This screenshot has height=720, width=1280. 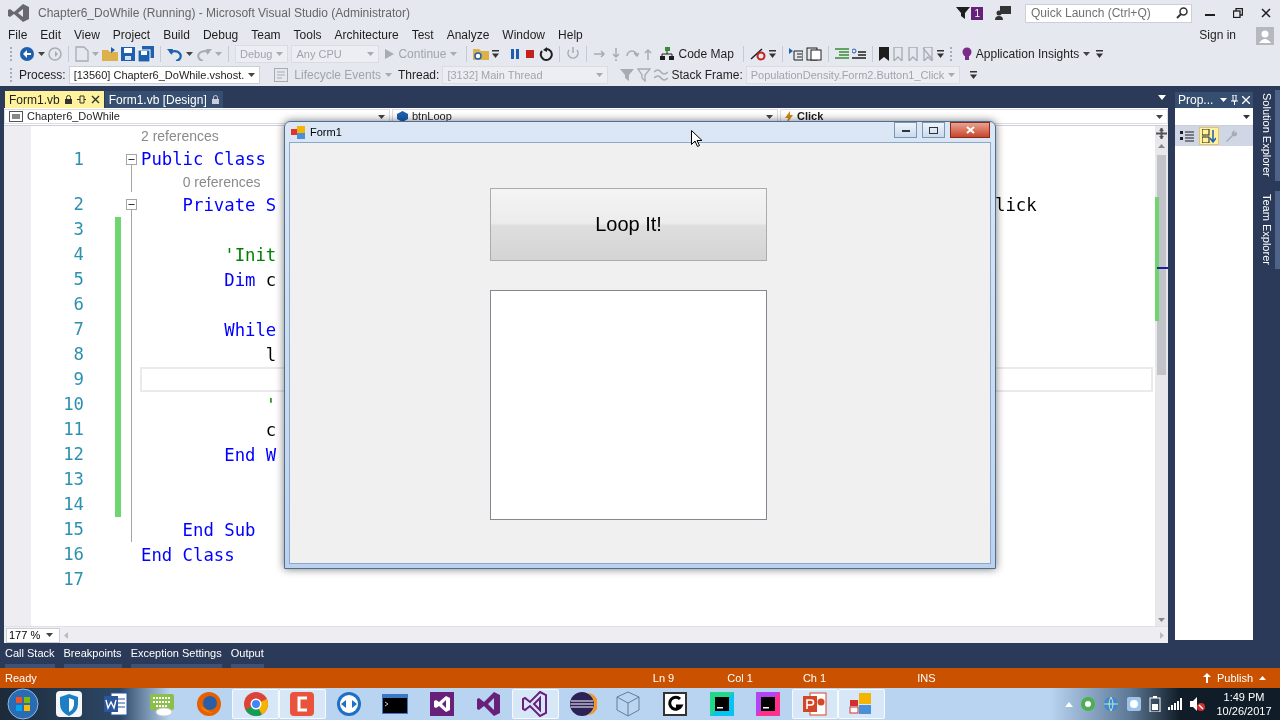 I want to click on search-icon, so click(x=1182, y=13).